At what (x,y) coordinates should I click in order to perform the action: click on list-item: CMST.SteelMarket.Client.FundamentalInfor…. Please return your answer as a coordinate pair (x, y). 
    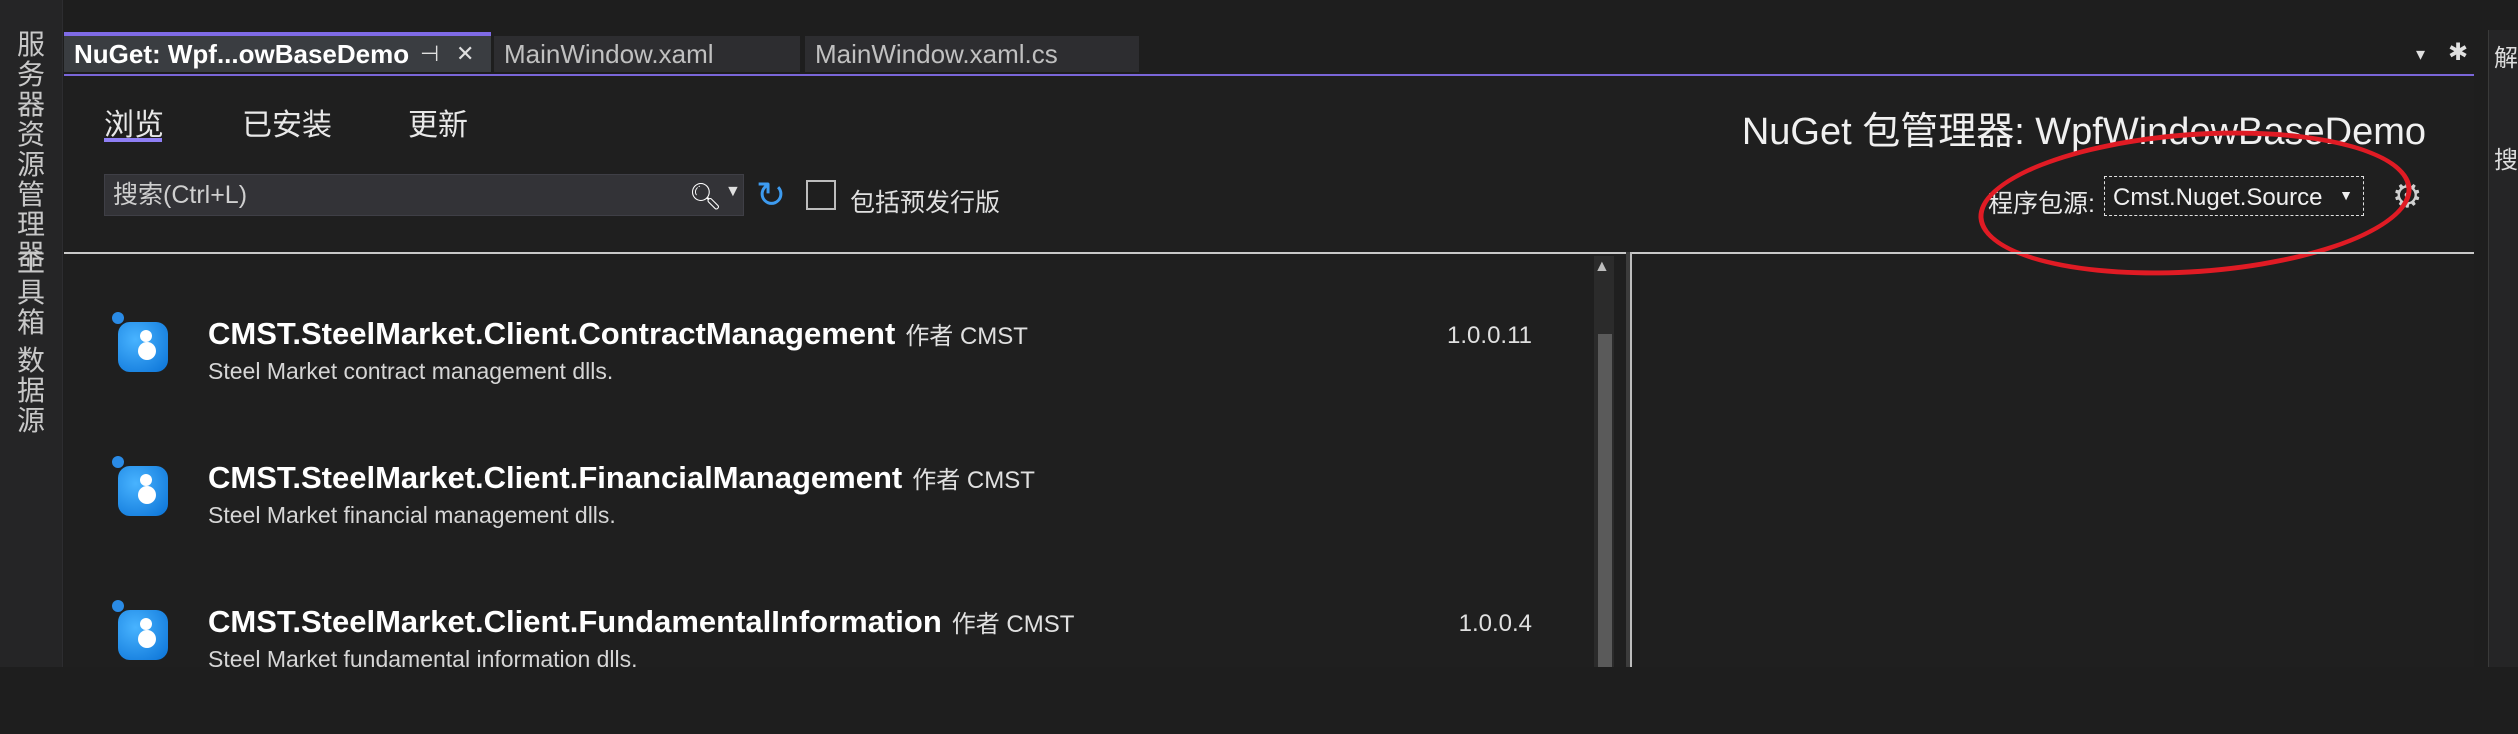
    Looking at the image, I should click on (824, 667).